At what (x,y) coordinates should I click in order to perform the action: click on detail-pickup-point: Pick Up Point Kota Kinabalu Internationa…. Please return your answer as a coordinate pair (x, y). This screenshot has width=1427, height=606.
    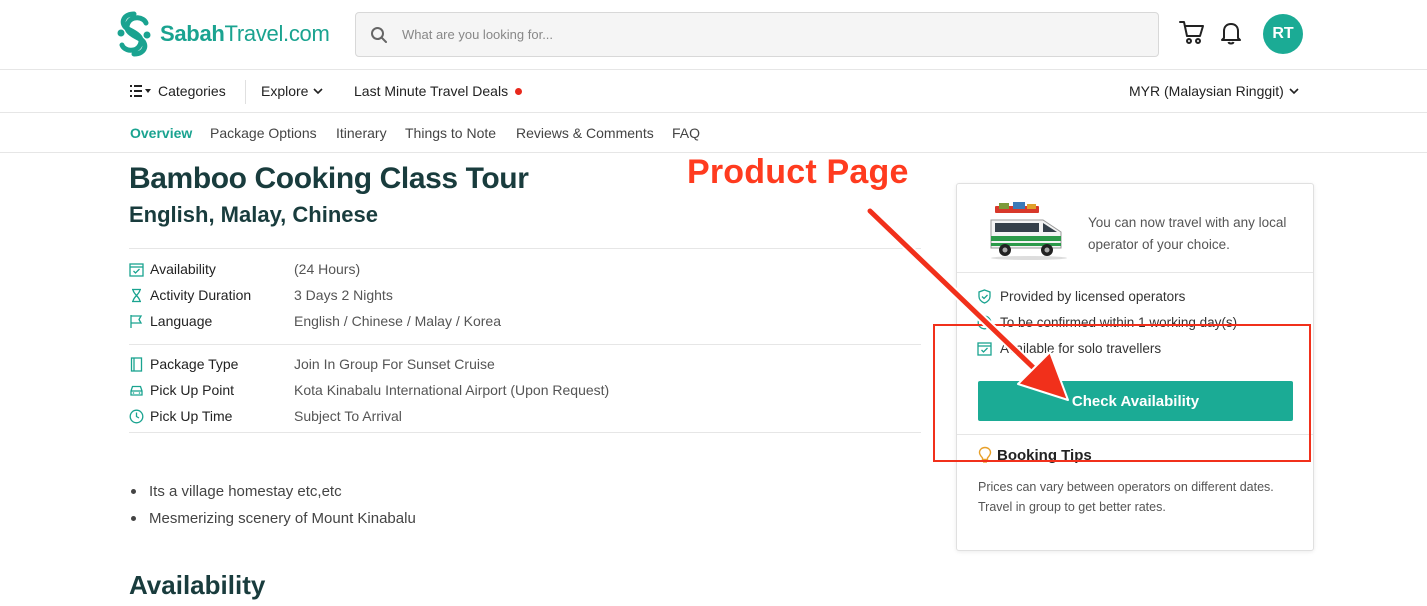
    Looking at the image, I should click on (369, 390).